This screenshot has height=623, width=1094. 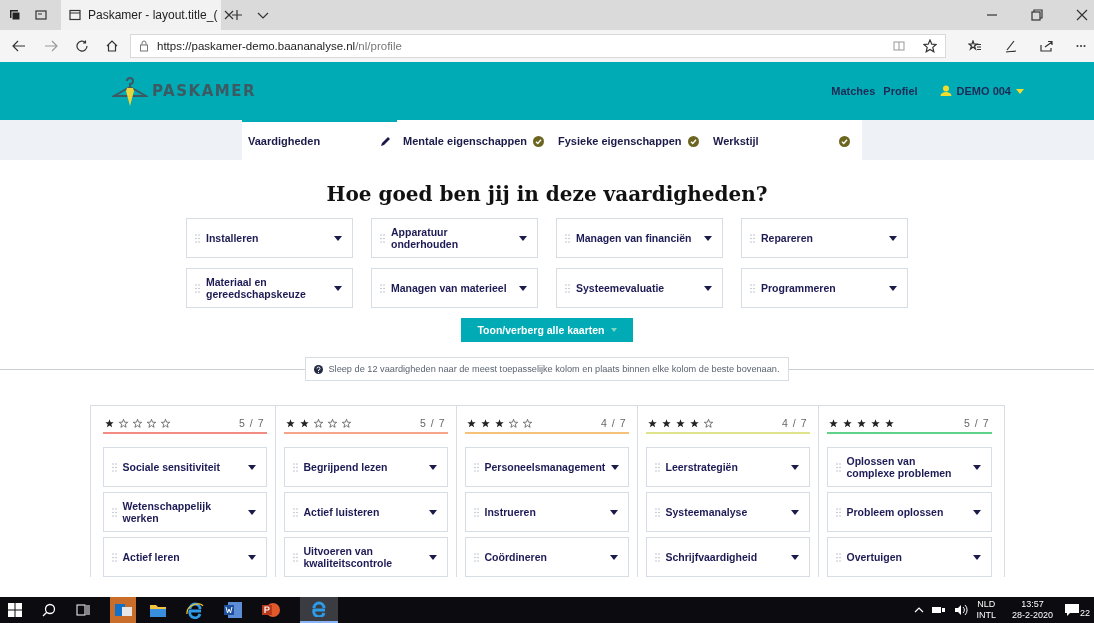 I want to click on skill-card: Begrijpend lezen, so click(x=365, y=467).